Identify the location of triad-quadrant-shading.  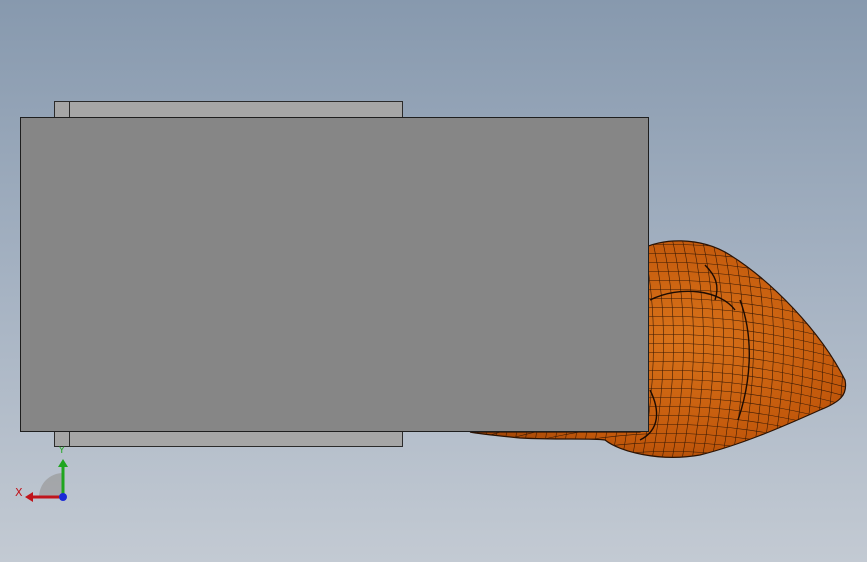
(51, 485).